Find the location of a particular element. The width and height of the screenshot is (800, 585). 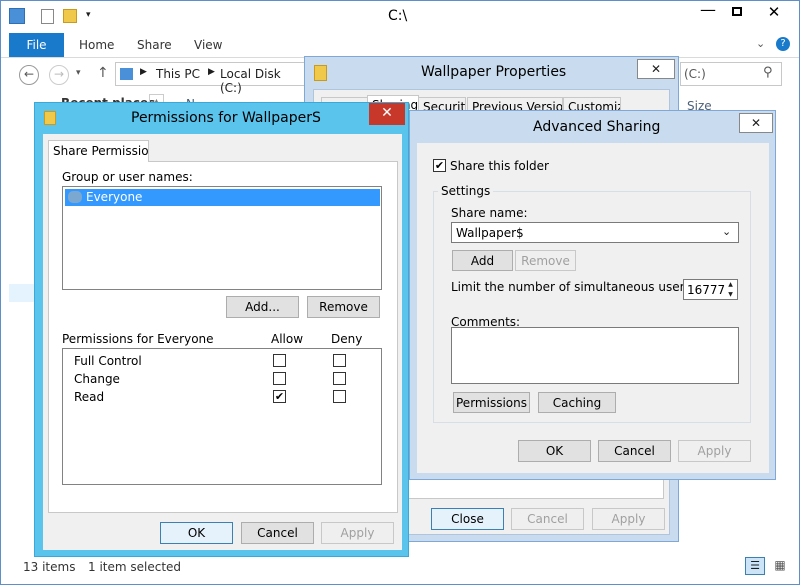

settings-group-label: Settings is located at coordinates (466, 191).